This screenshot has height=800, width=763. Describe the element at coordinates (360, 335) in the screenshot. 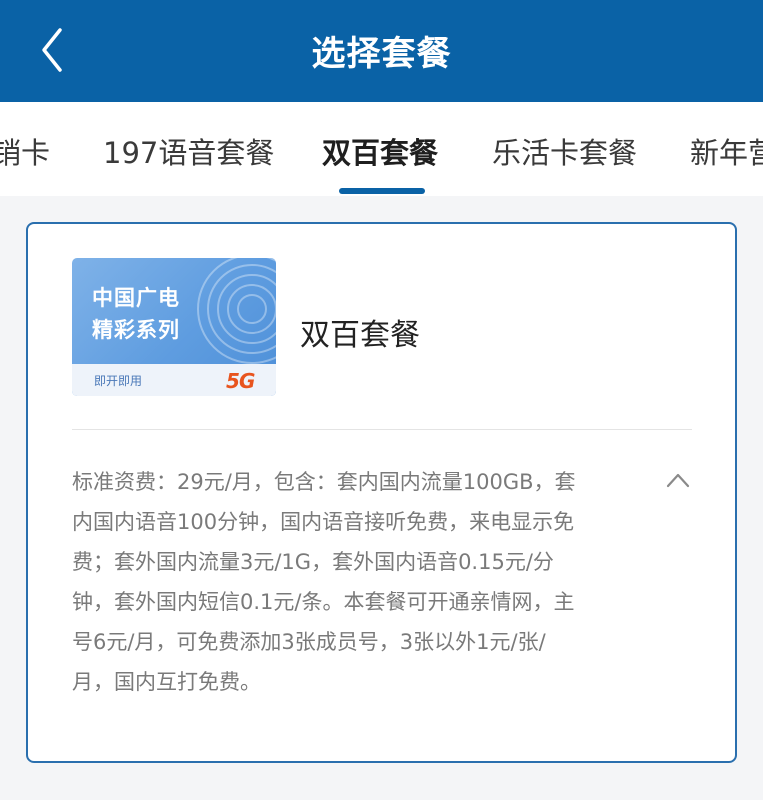

I see `plan-name: 双百套餐` at that location.